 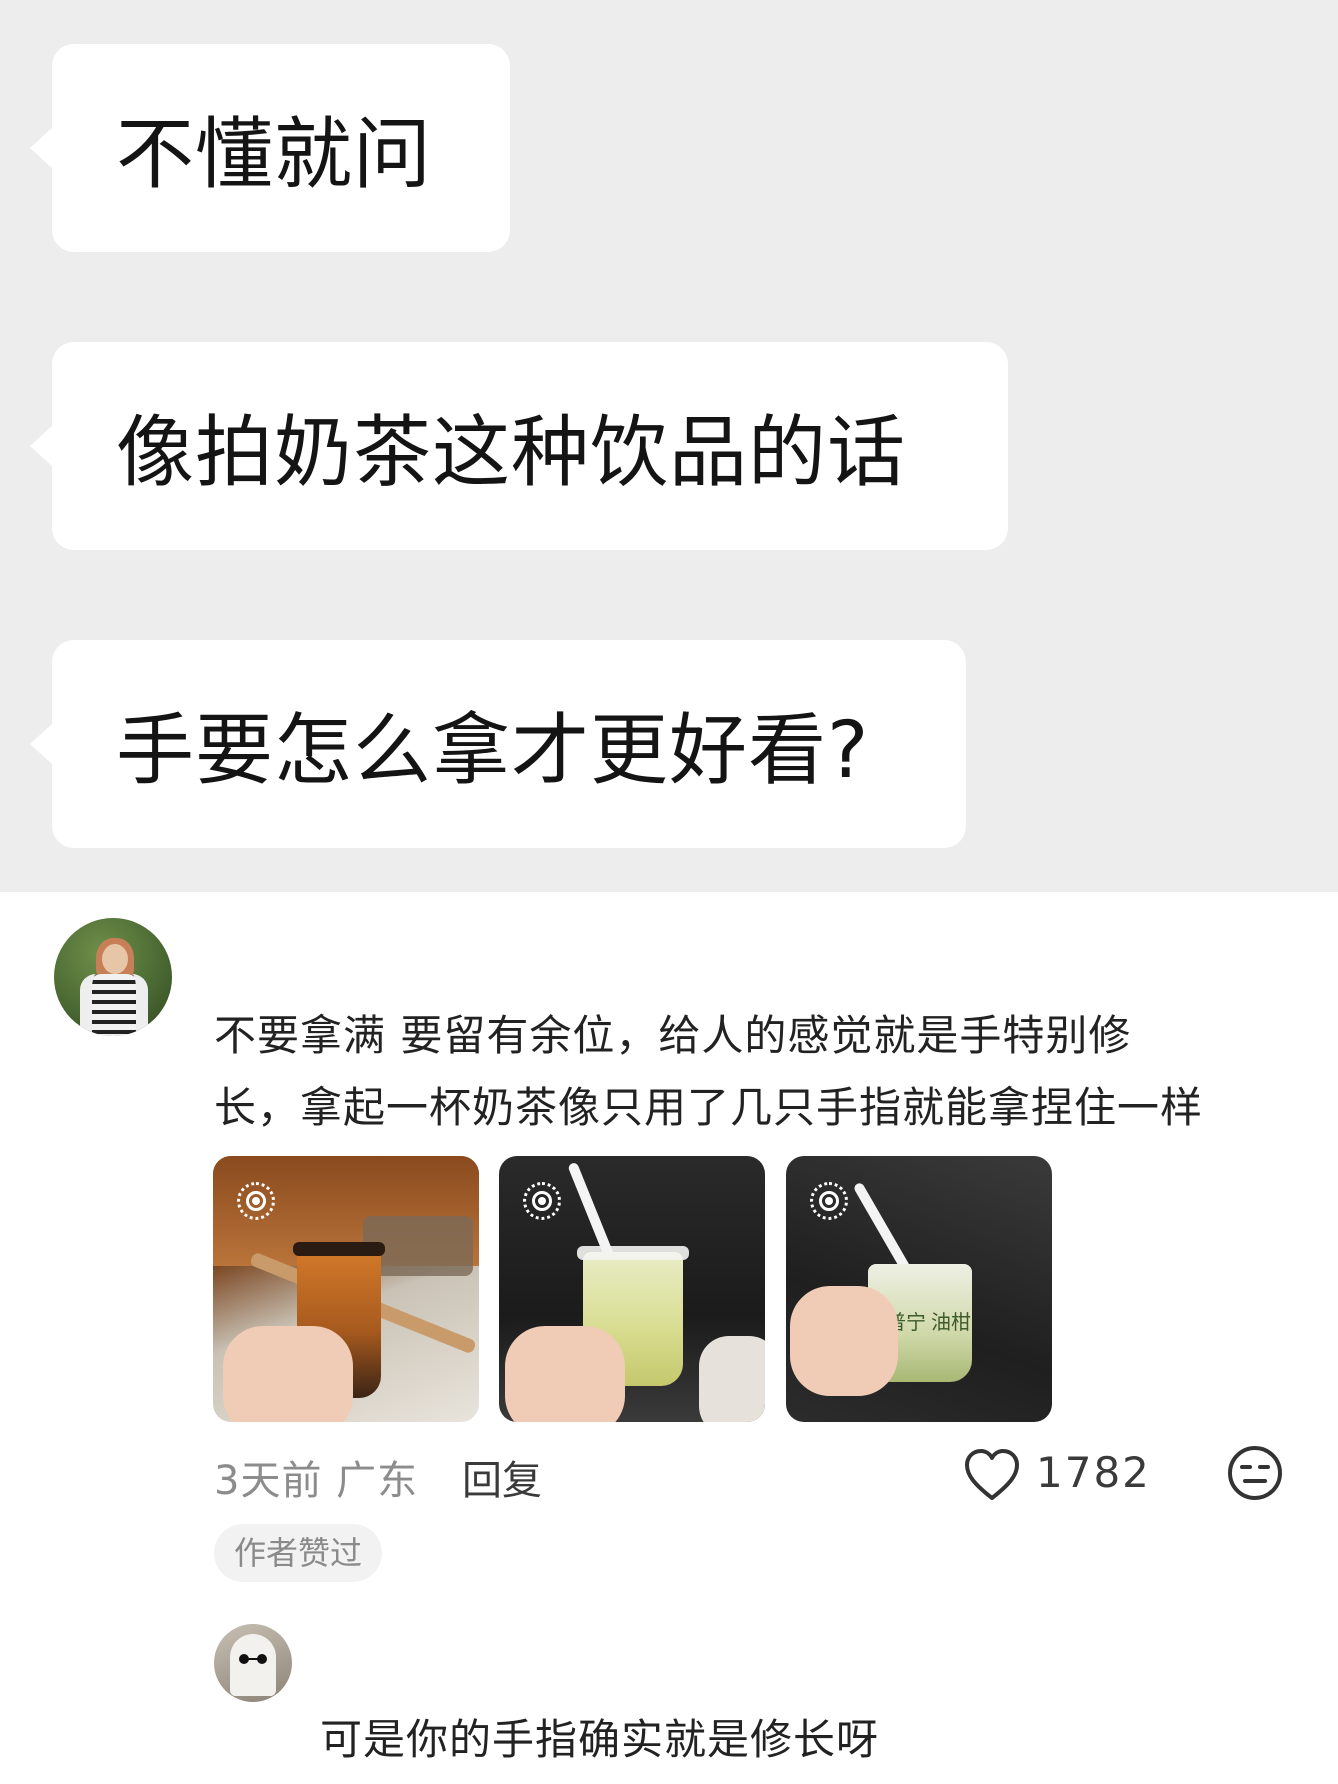 What do you see at coordinates (919, 1289) in the screenshot?
I see `comment-image: 普宁 油柑` at bounding box center [919, 1289].